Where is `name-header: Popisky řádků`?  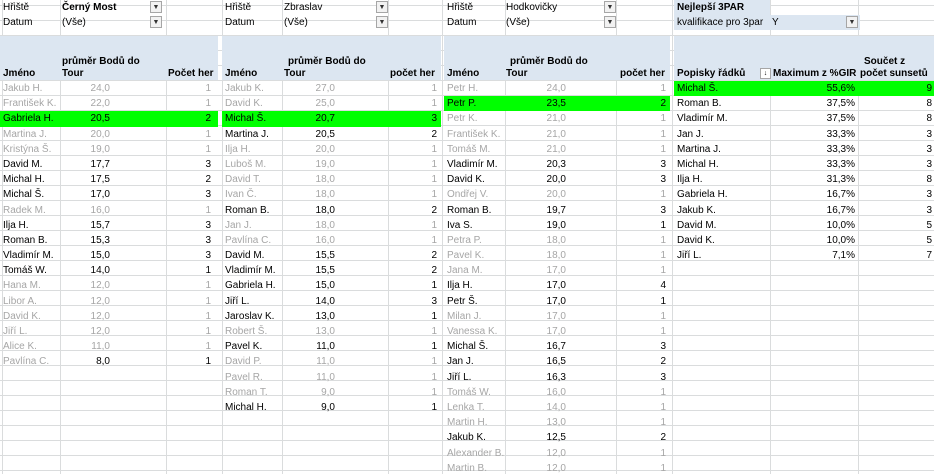
name-header: Popisky řádků is located at coordinates (711, 74).